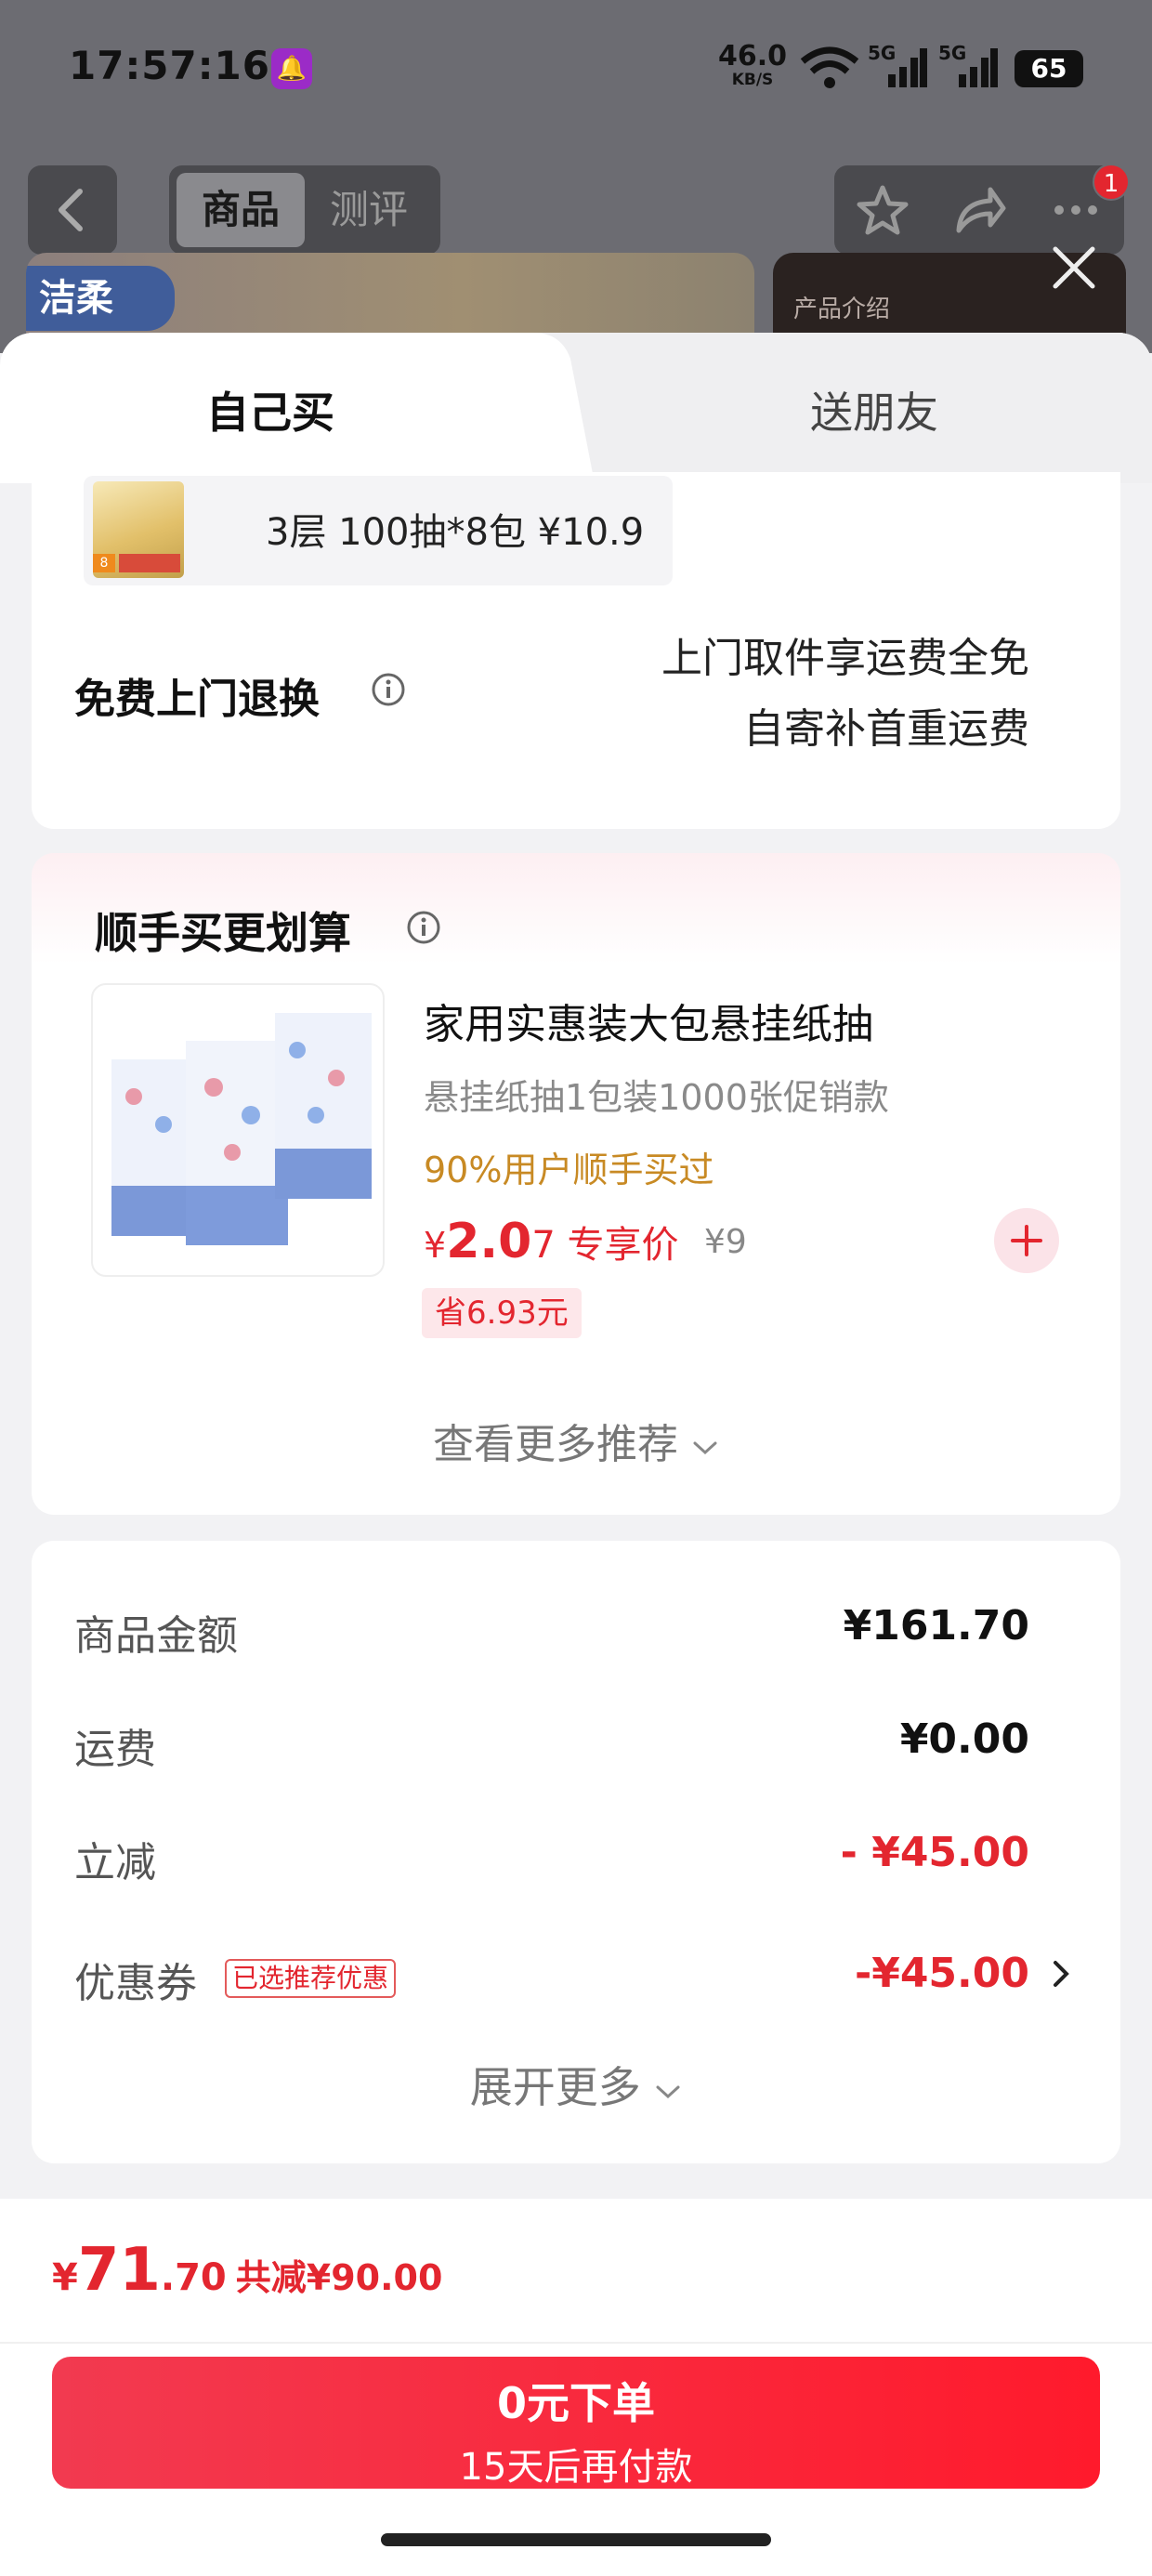 This screenshot has height=2576, width=1152. I want to click on product-image, so click(238, 1130).